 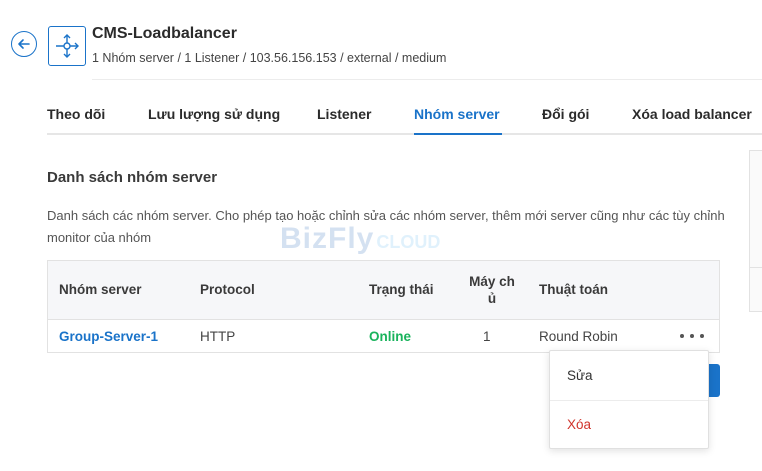 What do you see at coordinates (492, 290) in the screenshot?
I see `col-header-servers: Máy ch ủ` at bounding box center [492, 290].